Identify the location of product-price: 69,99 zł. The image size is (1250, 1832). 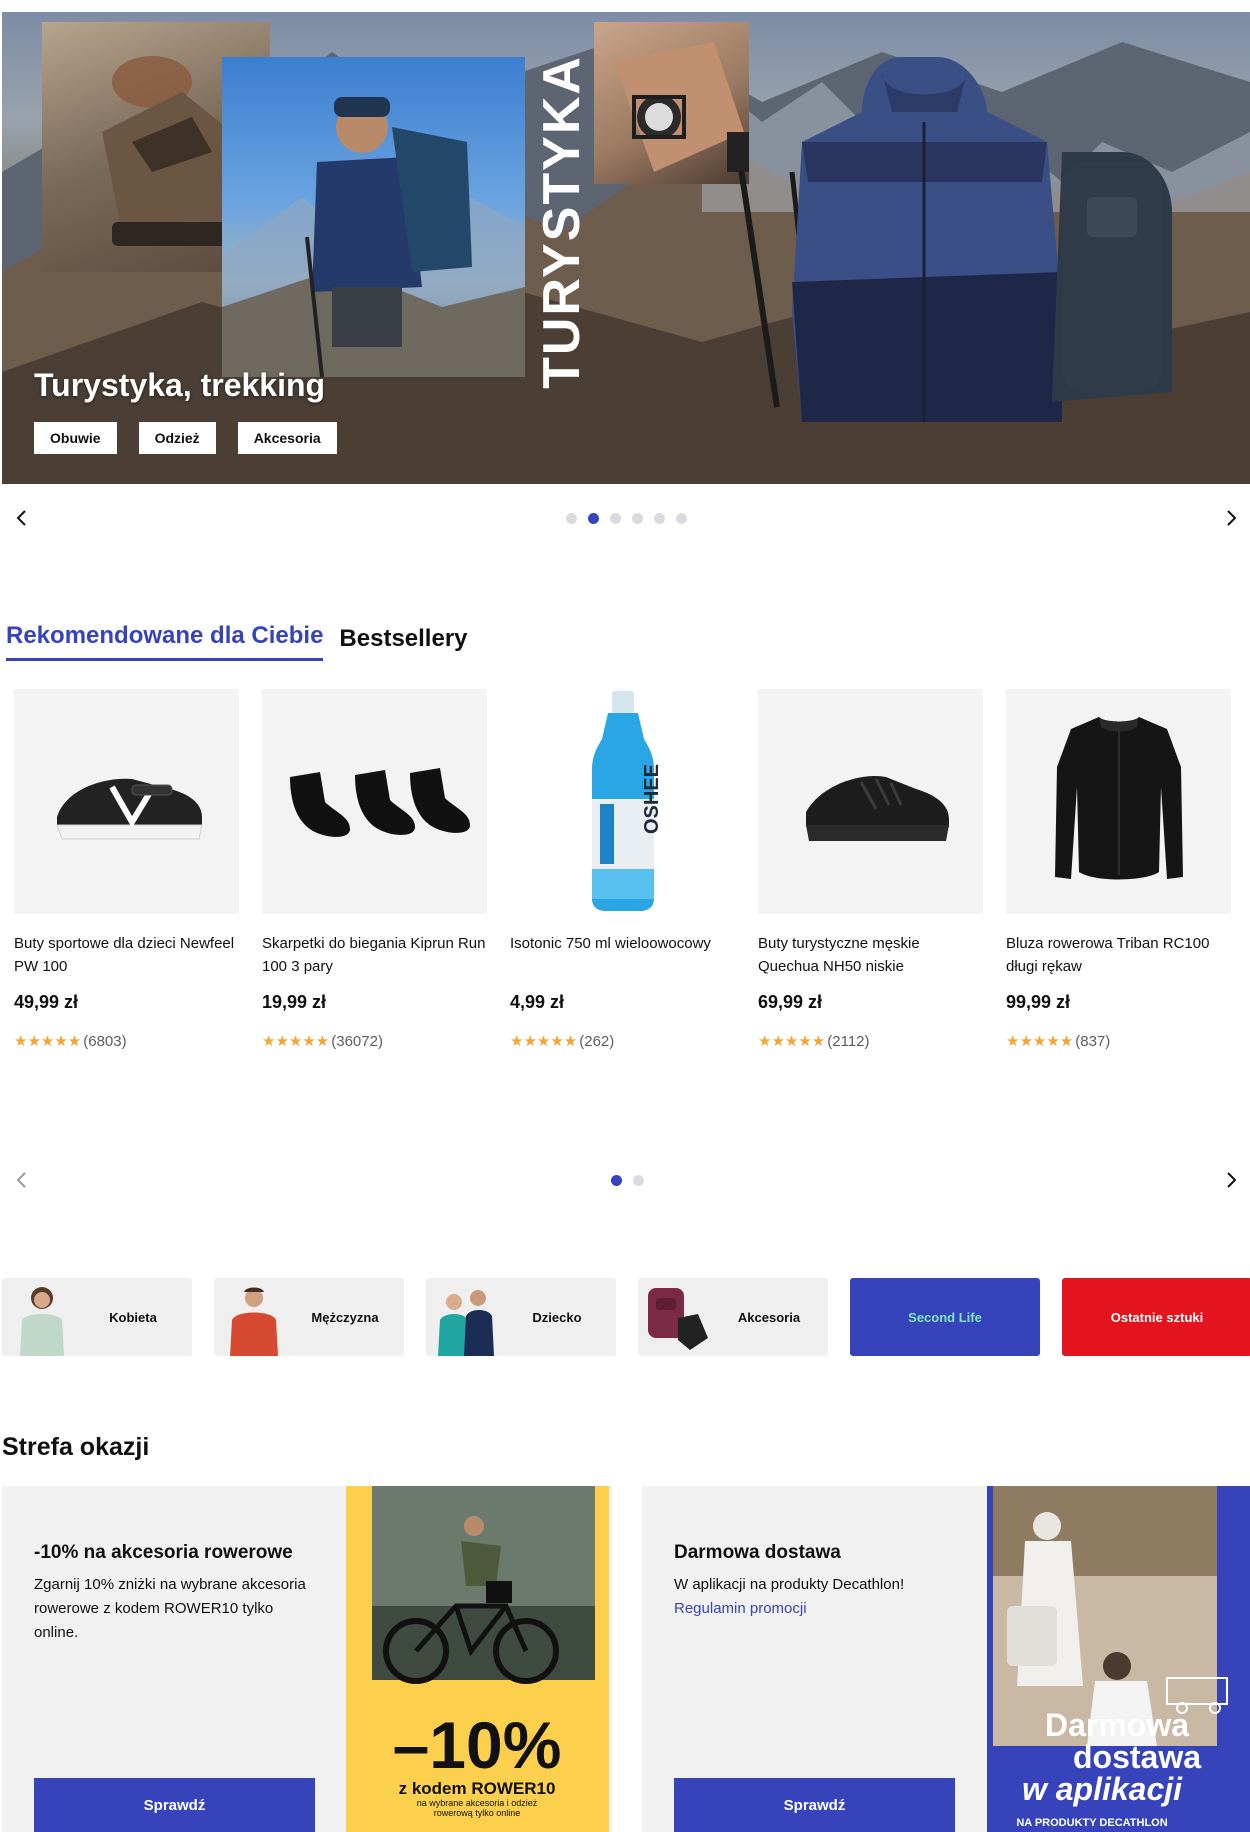
(790, 1002).